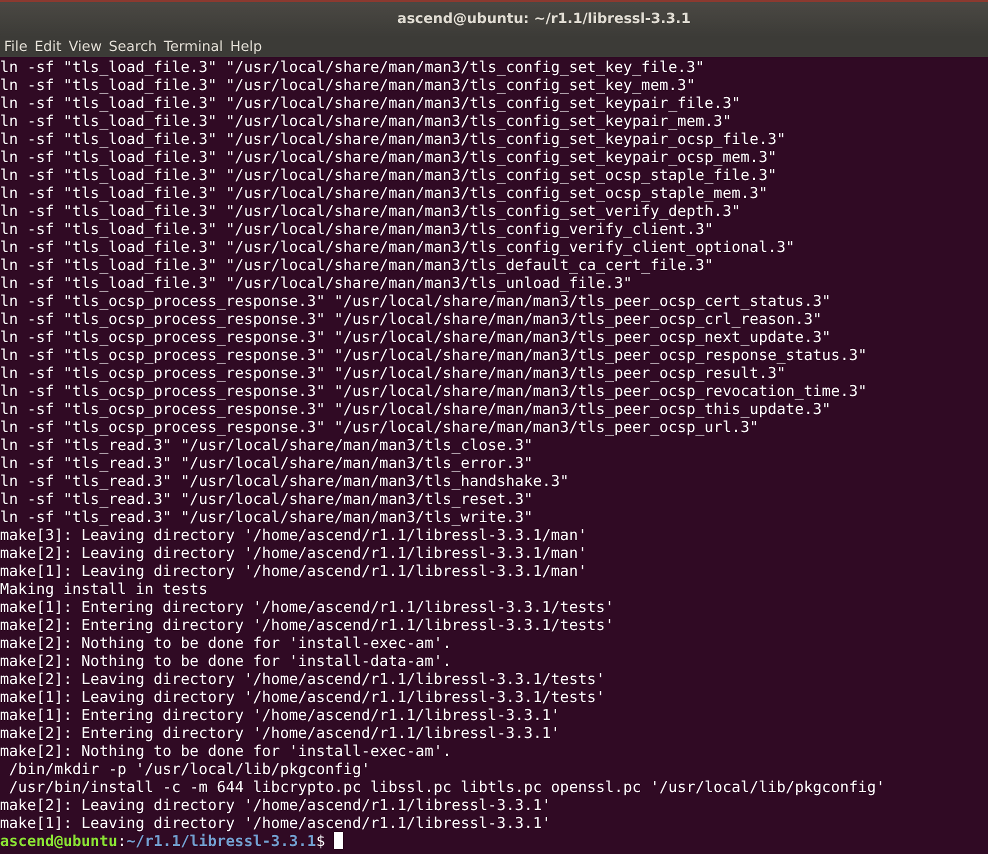 The width and height of the screenshot is (988, 854). Describe the element at coordinates (415, 301) in the screenshot. I see `terminal-line: ln -sf "tls_ocsp_process_response.3" "/usr/local/share/man/man3/tls_peer_ocsp_cert_status.3"` at that location.